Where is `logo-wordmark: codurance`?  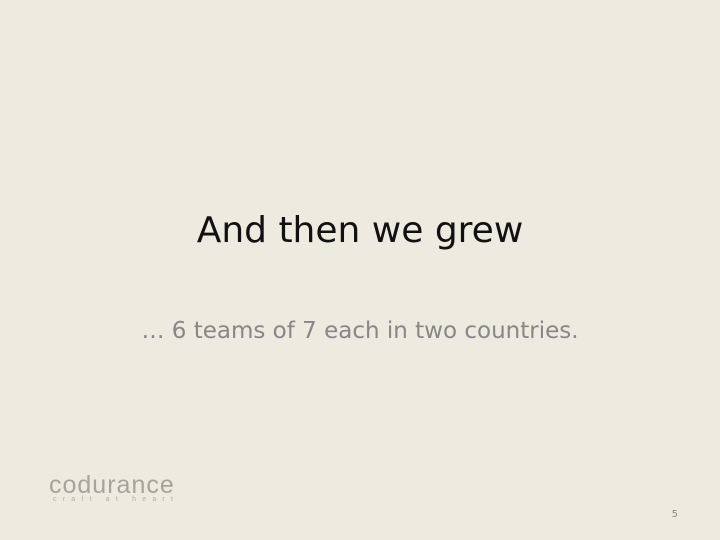 logo-wordmark: codurance is located at coordinates (112, 485).